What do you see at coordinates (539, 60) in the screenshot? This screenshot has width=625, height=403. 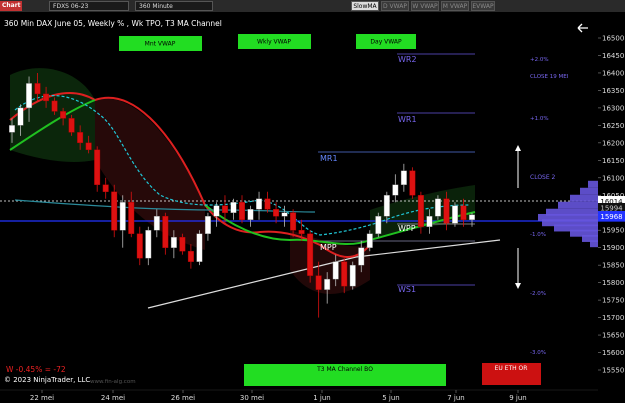 I see `pct-plus2-label: +2.0%` at bounding box center [539, 60].